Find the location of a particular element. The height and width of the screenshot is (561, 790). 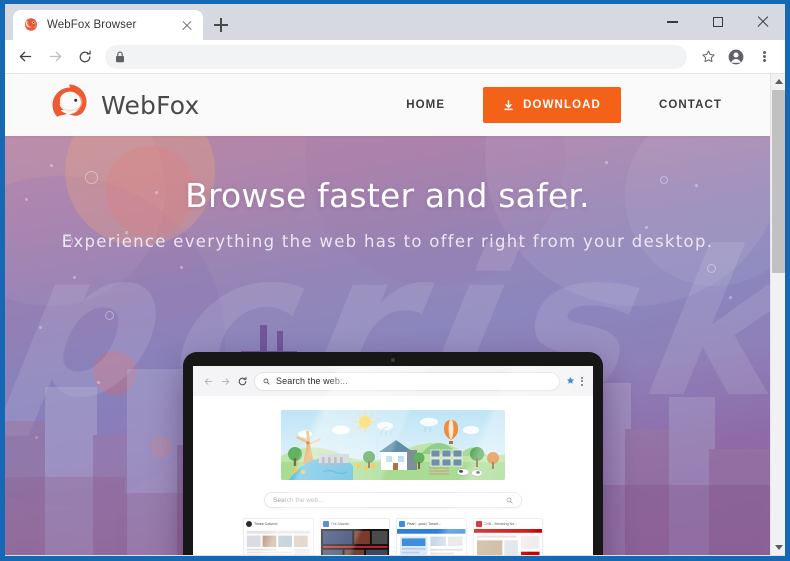

scroll-up-button is located at coordinates (778, 81).